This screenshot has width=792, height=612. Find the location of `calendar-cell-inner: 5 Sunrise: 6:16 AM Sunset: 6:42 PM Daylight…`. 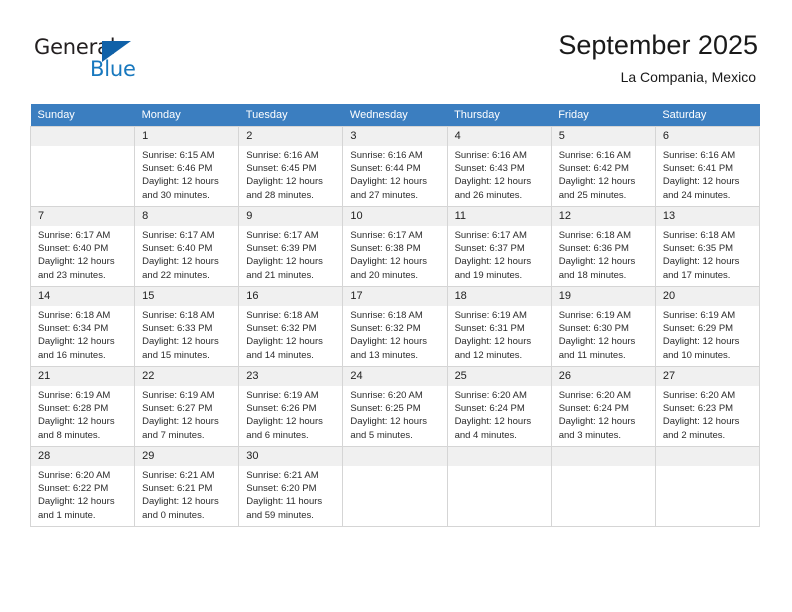

calendar-cell-inner: 5 Sunrise: 6:16 AM Sunset: 6:42 PM Daylight… is located at coordinates (603, 164).